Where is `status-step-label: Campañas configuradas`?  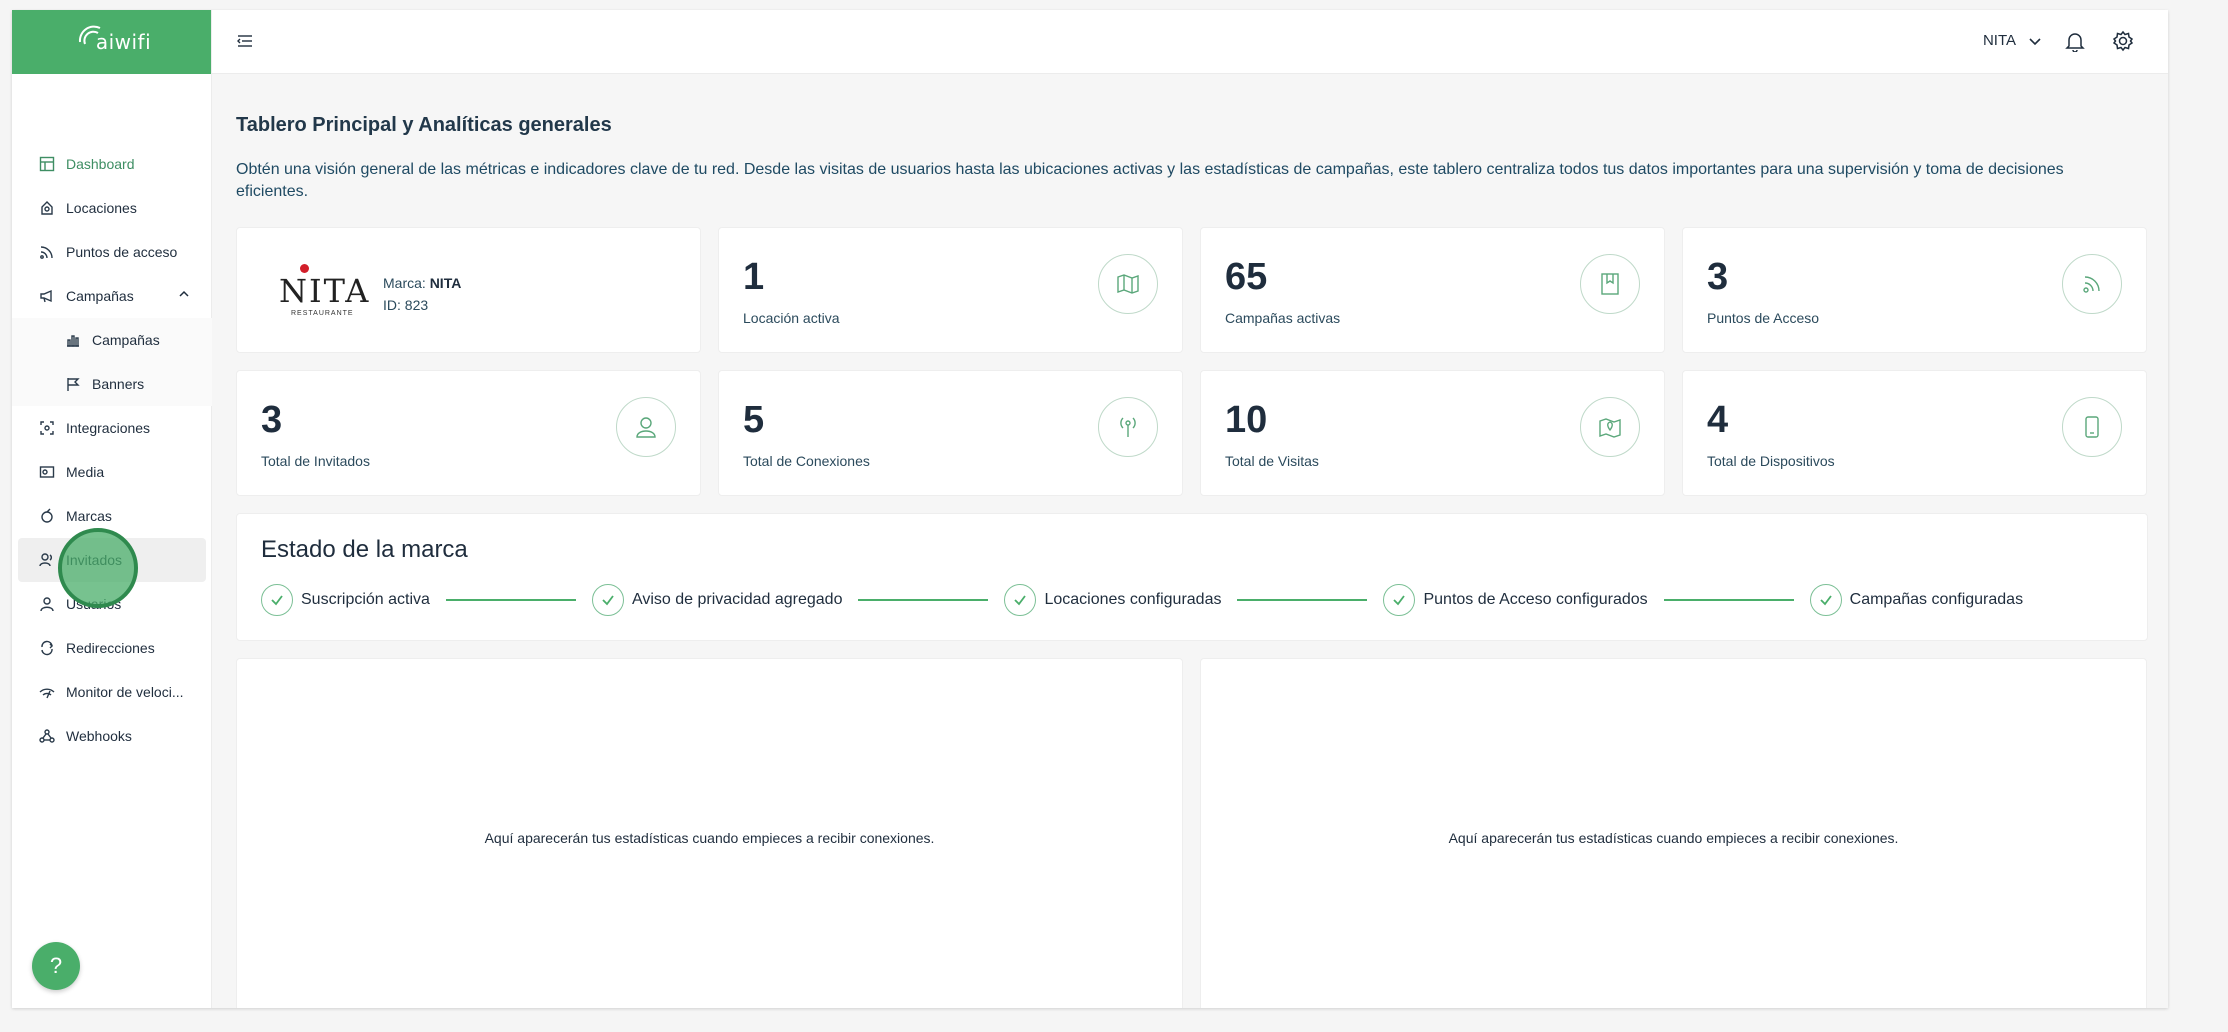 status-step-label: Campañas configuradas is located at coordinates (1936, 599).